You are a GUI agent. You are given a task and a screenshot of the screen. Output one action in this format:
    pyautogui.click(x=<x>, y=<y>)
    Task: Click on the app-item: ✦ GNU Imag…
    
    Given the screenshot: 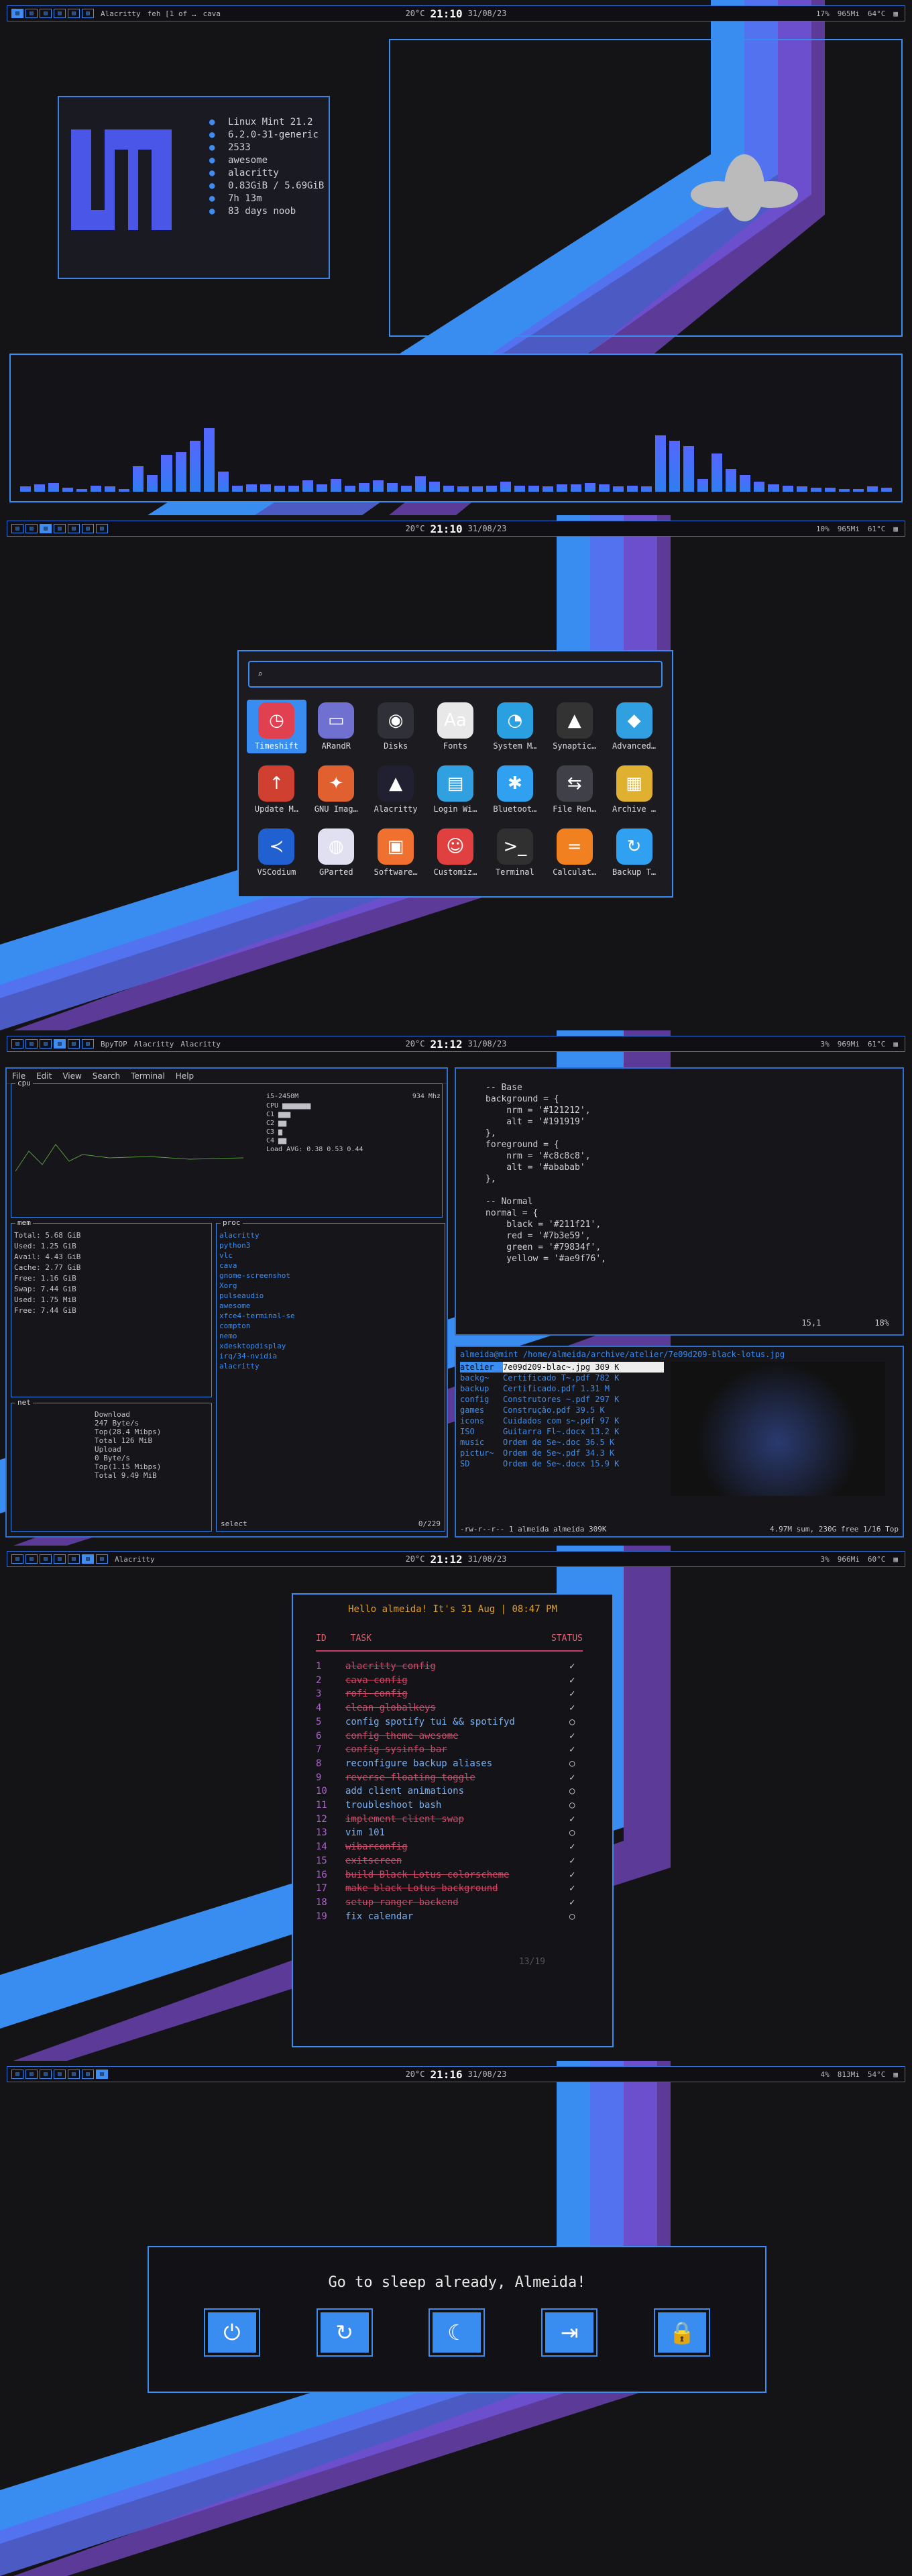 What is the action you would take?
    pyautogui.click(x=336, y=789)
    